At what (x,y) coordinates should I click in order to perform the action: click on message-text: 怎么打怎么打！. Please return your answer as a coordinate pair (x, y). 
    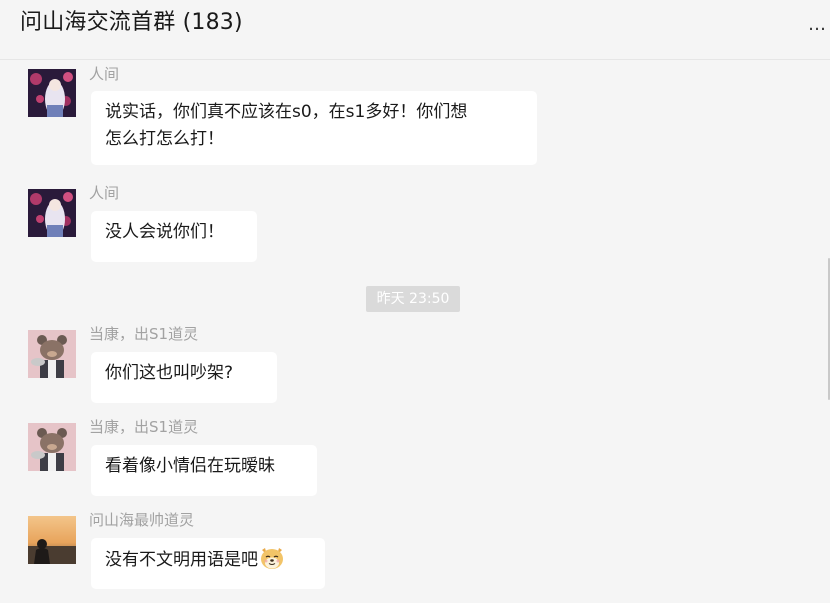
    Looking at the image, I should click on (164, 139).